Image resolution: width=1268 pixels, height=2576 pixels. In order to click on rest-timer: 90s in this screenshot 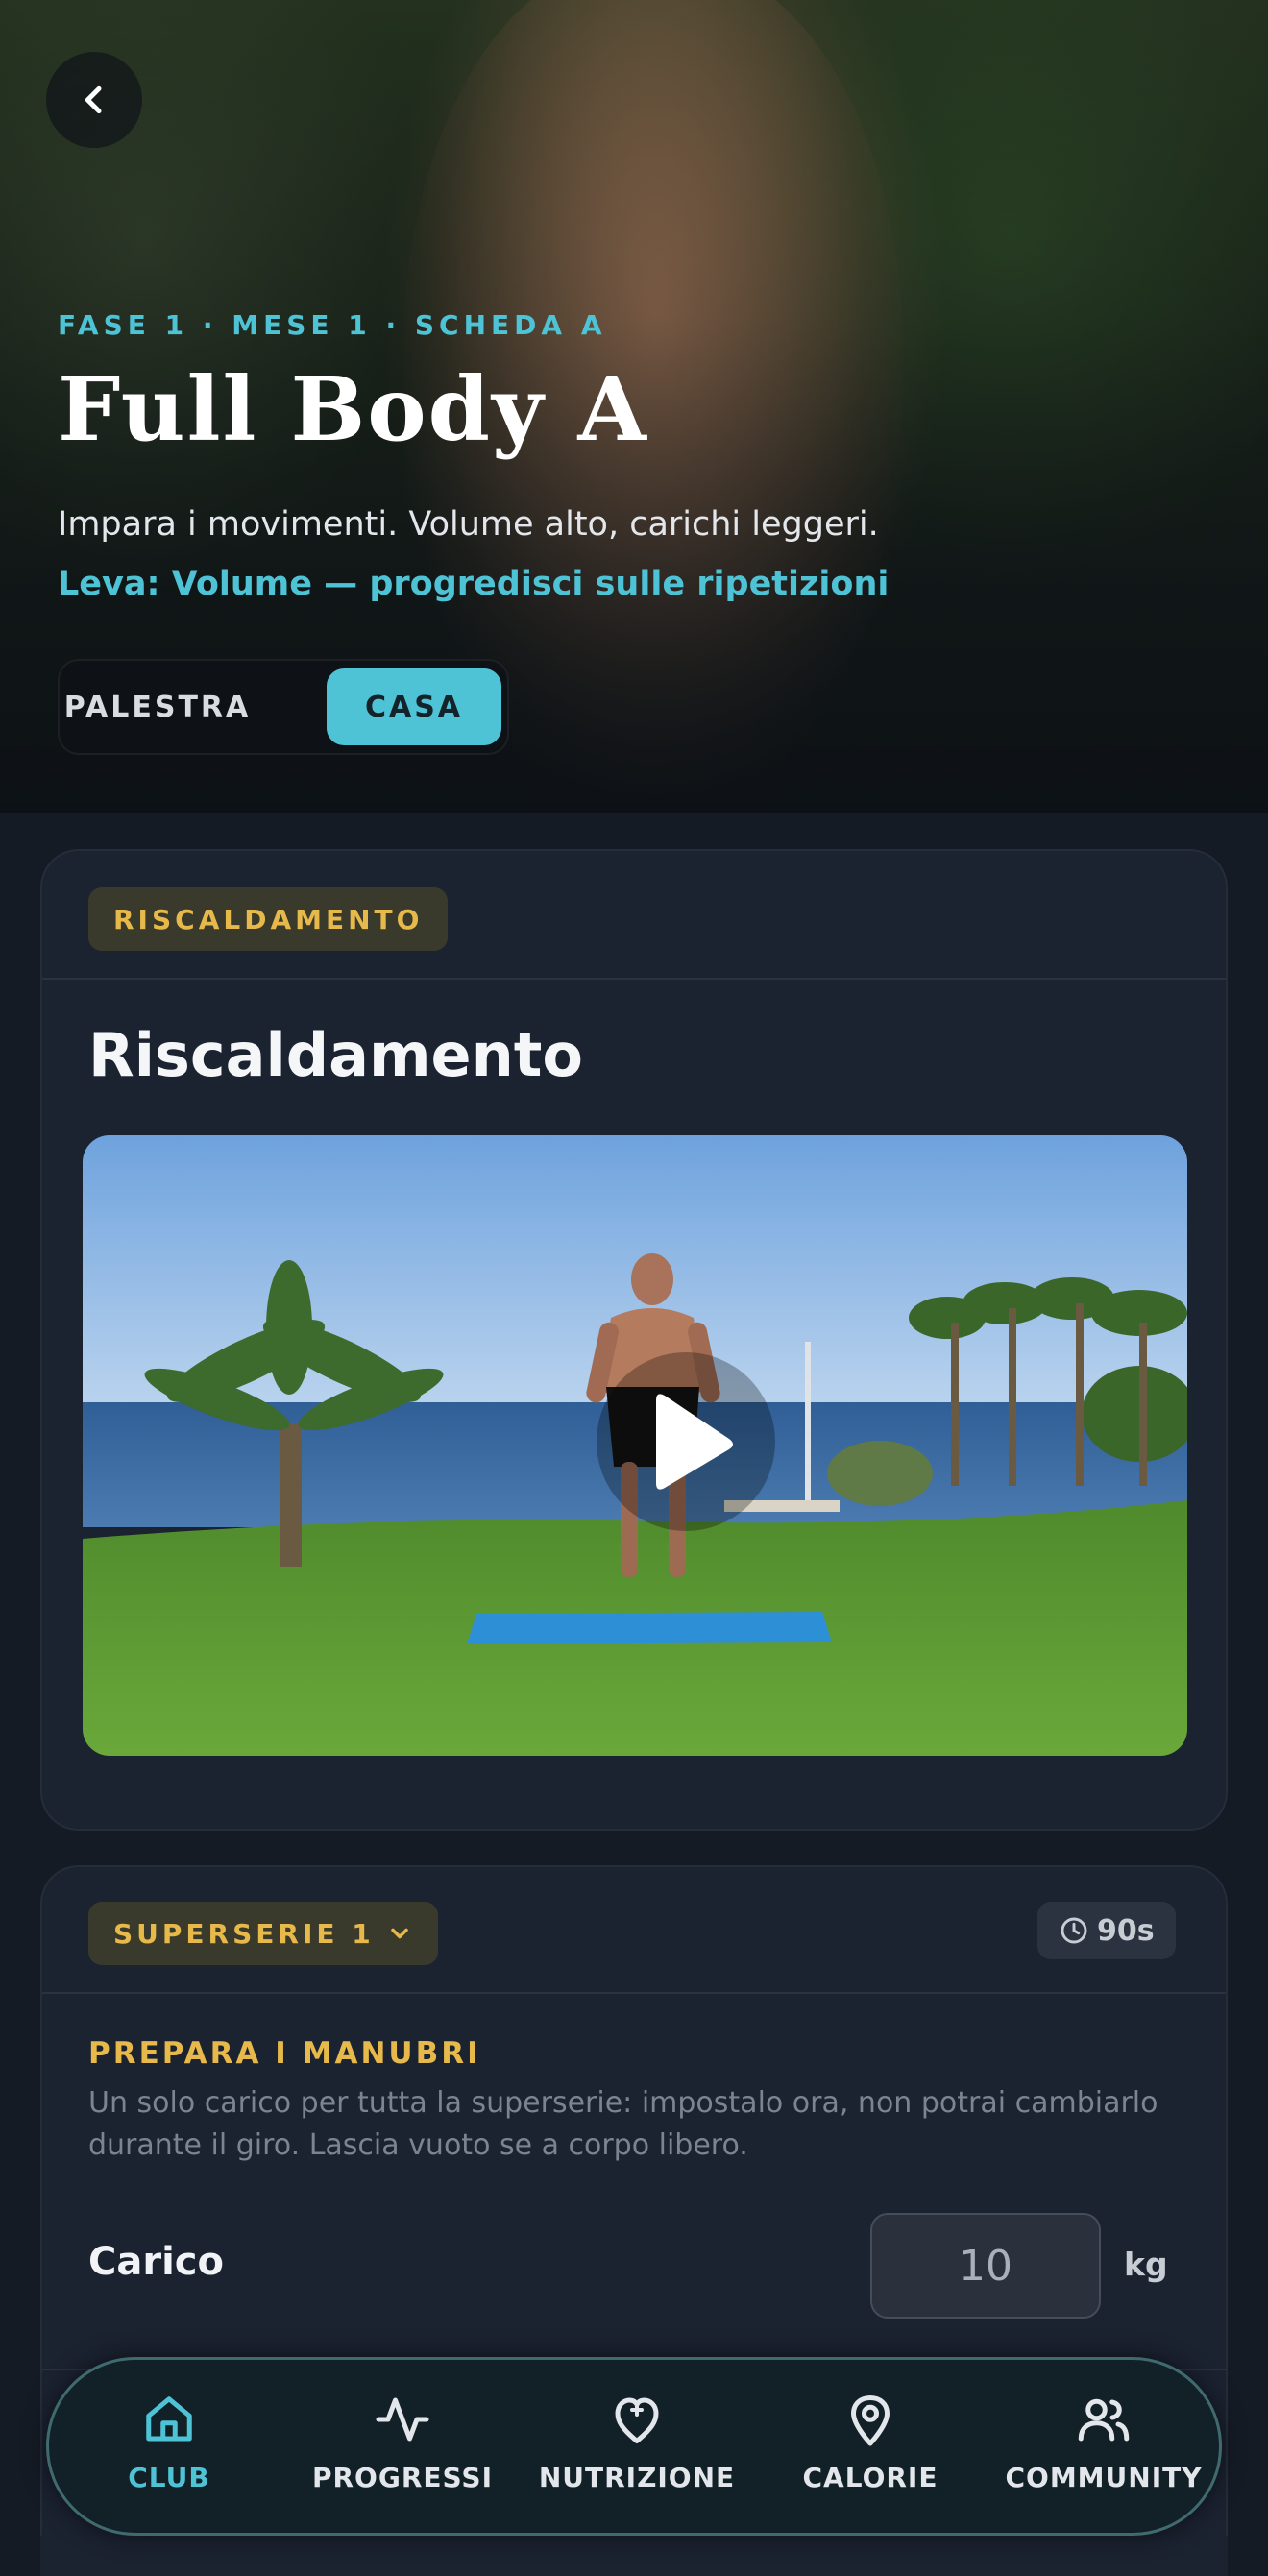, I will do `click(1106, 1930)`.